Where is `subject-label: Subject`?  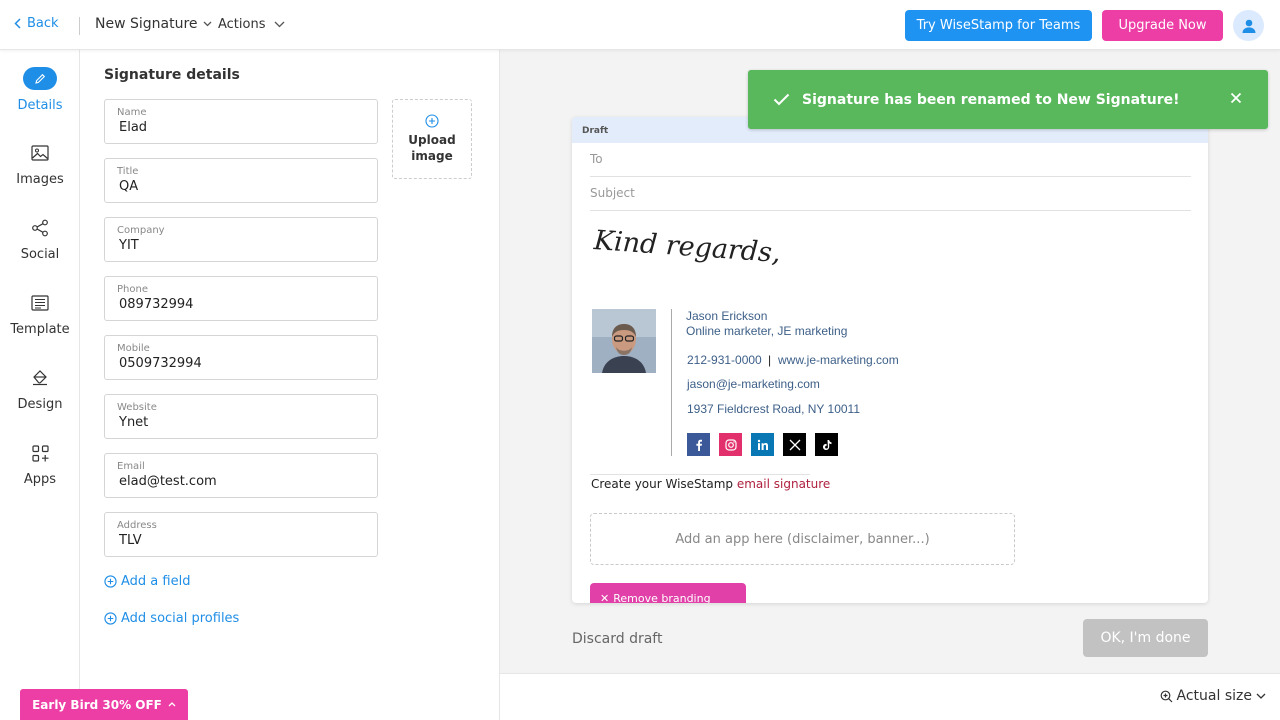
subject-label: Subject is located at coordinates (612, 193).